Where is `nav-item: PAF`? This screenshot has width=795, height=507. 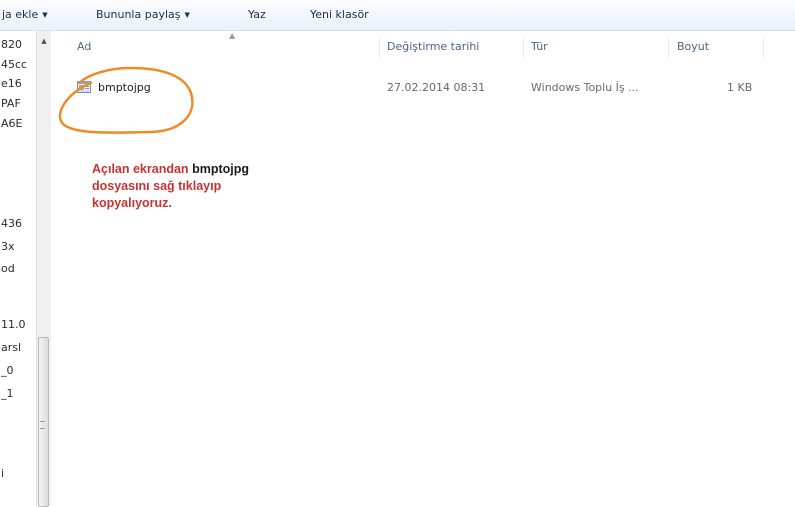
nav-item: PAF is located at coordinates (18, 103).